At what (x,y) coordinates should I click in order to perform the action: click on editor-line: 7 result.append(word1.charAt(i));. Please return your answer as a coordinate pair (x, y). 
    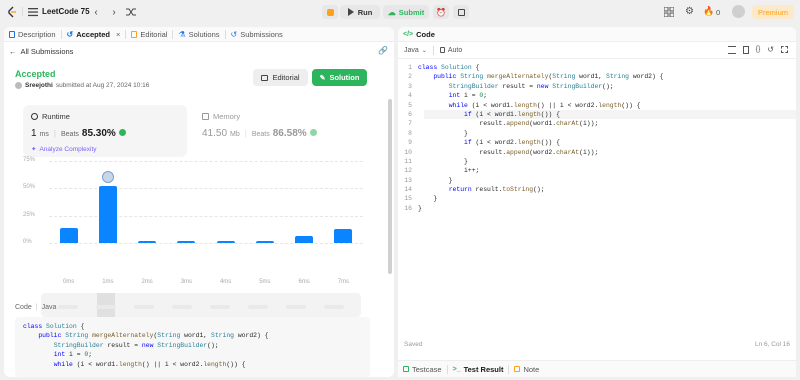
    Looking at the image, I should click on (597, 123).